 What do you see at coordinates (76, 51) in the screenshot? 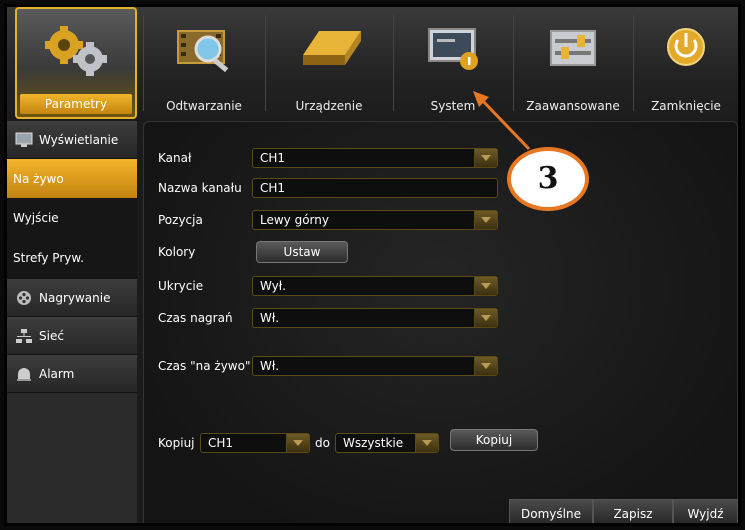
I see `gears-icon` at bounding box center [76, 51].